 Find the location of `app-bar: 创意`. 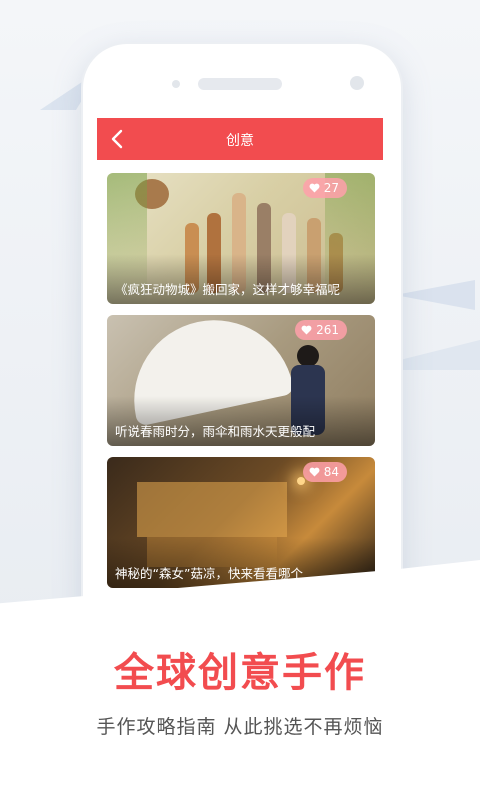

app-bar: 创意 is located at coordinates (240, 139).